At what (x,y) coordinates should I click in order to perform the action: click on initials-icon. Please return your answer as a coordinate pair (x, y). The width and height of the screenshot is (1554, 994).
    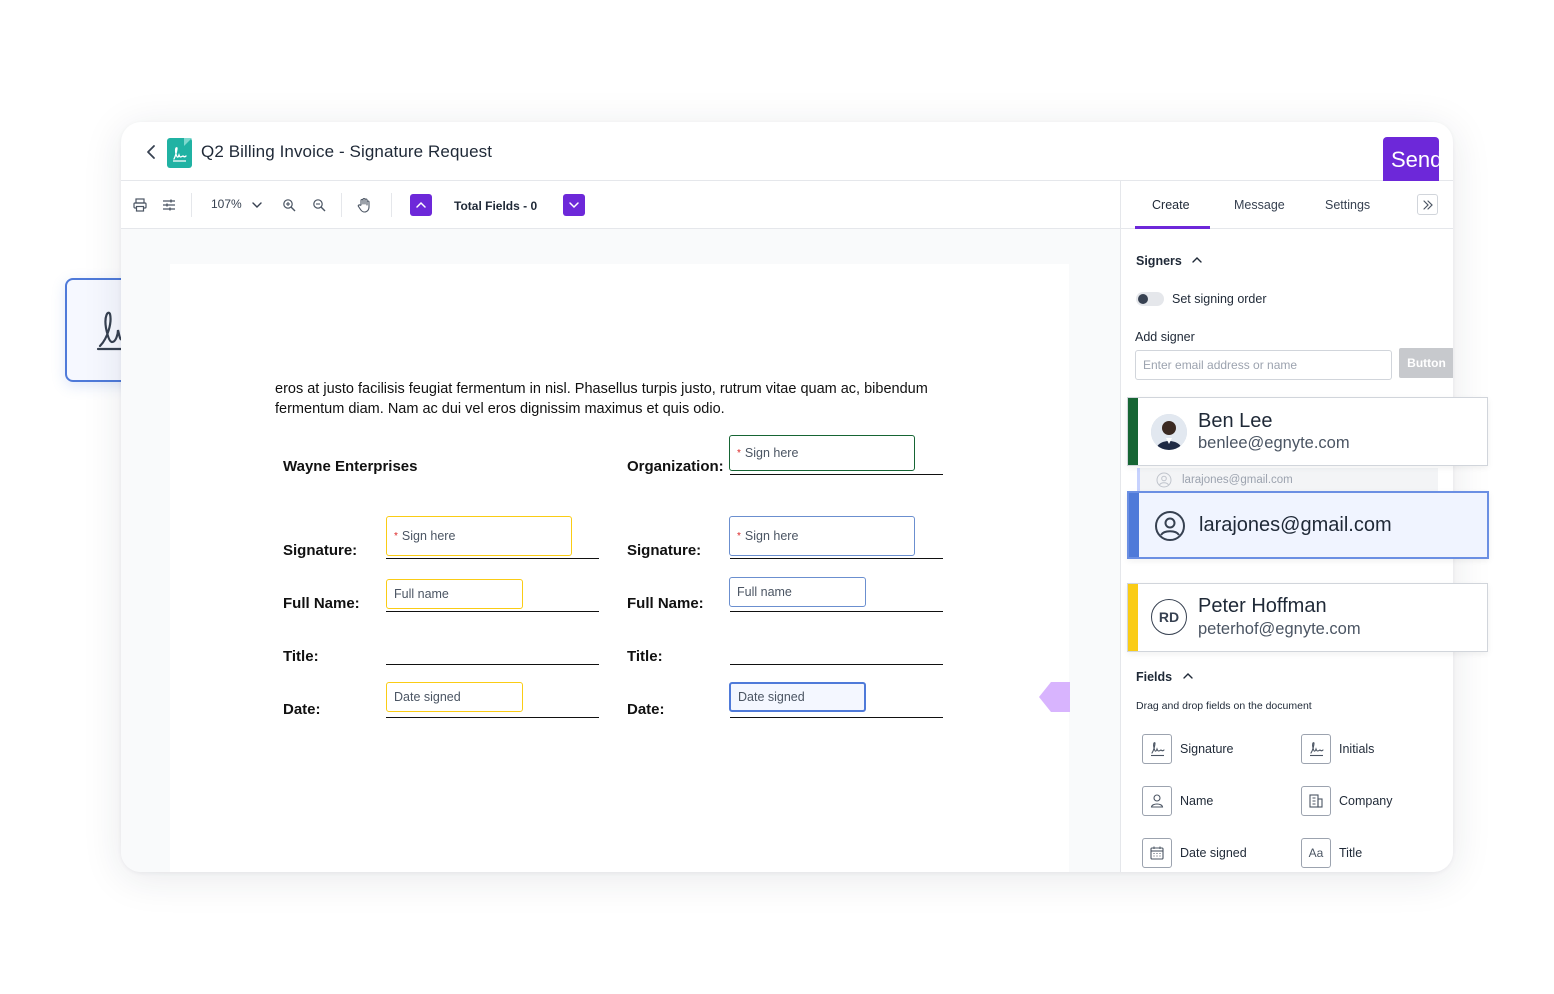
    Looking at the image, I should click on (1317, 749).